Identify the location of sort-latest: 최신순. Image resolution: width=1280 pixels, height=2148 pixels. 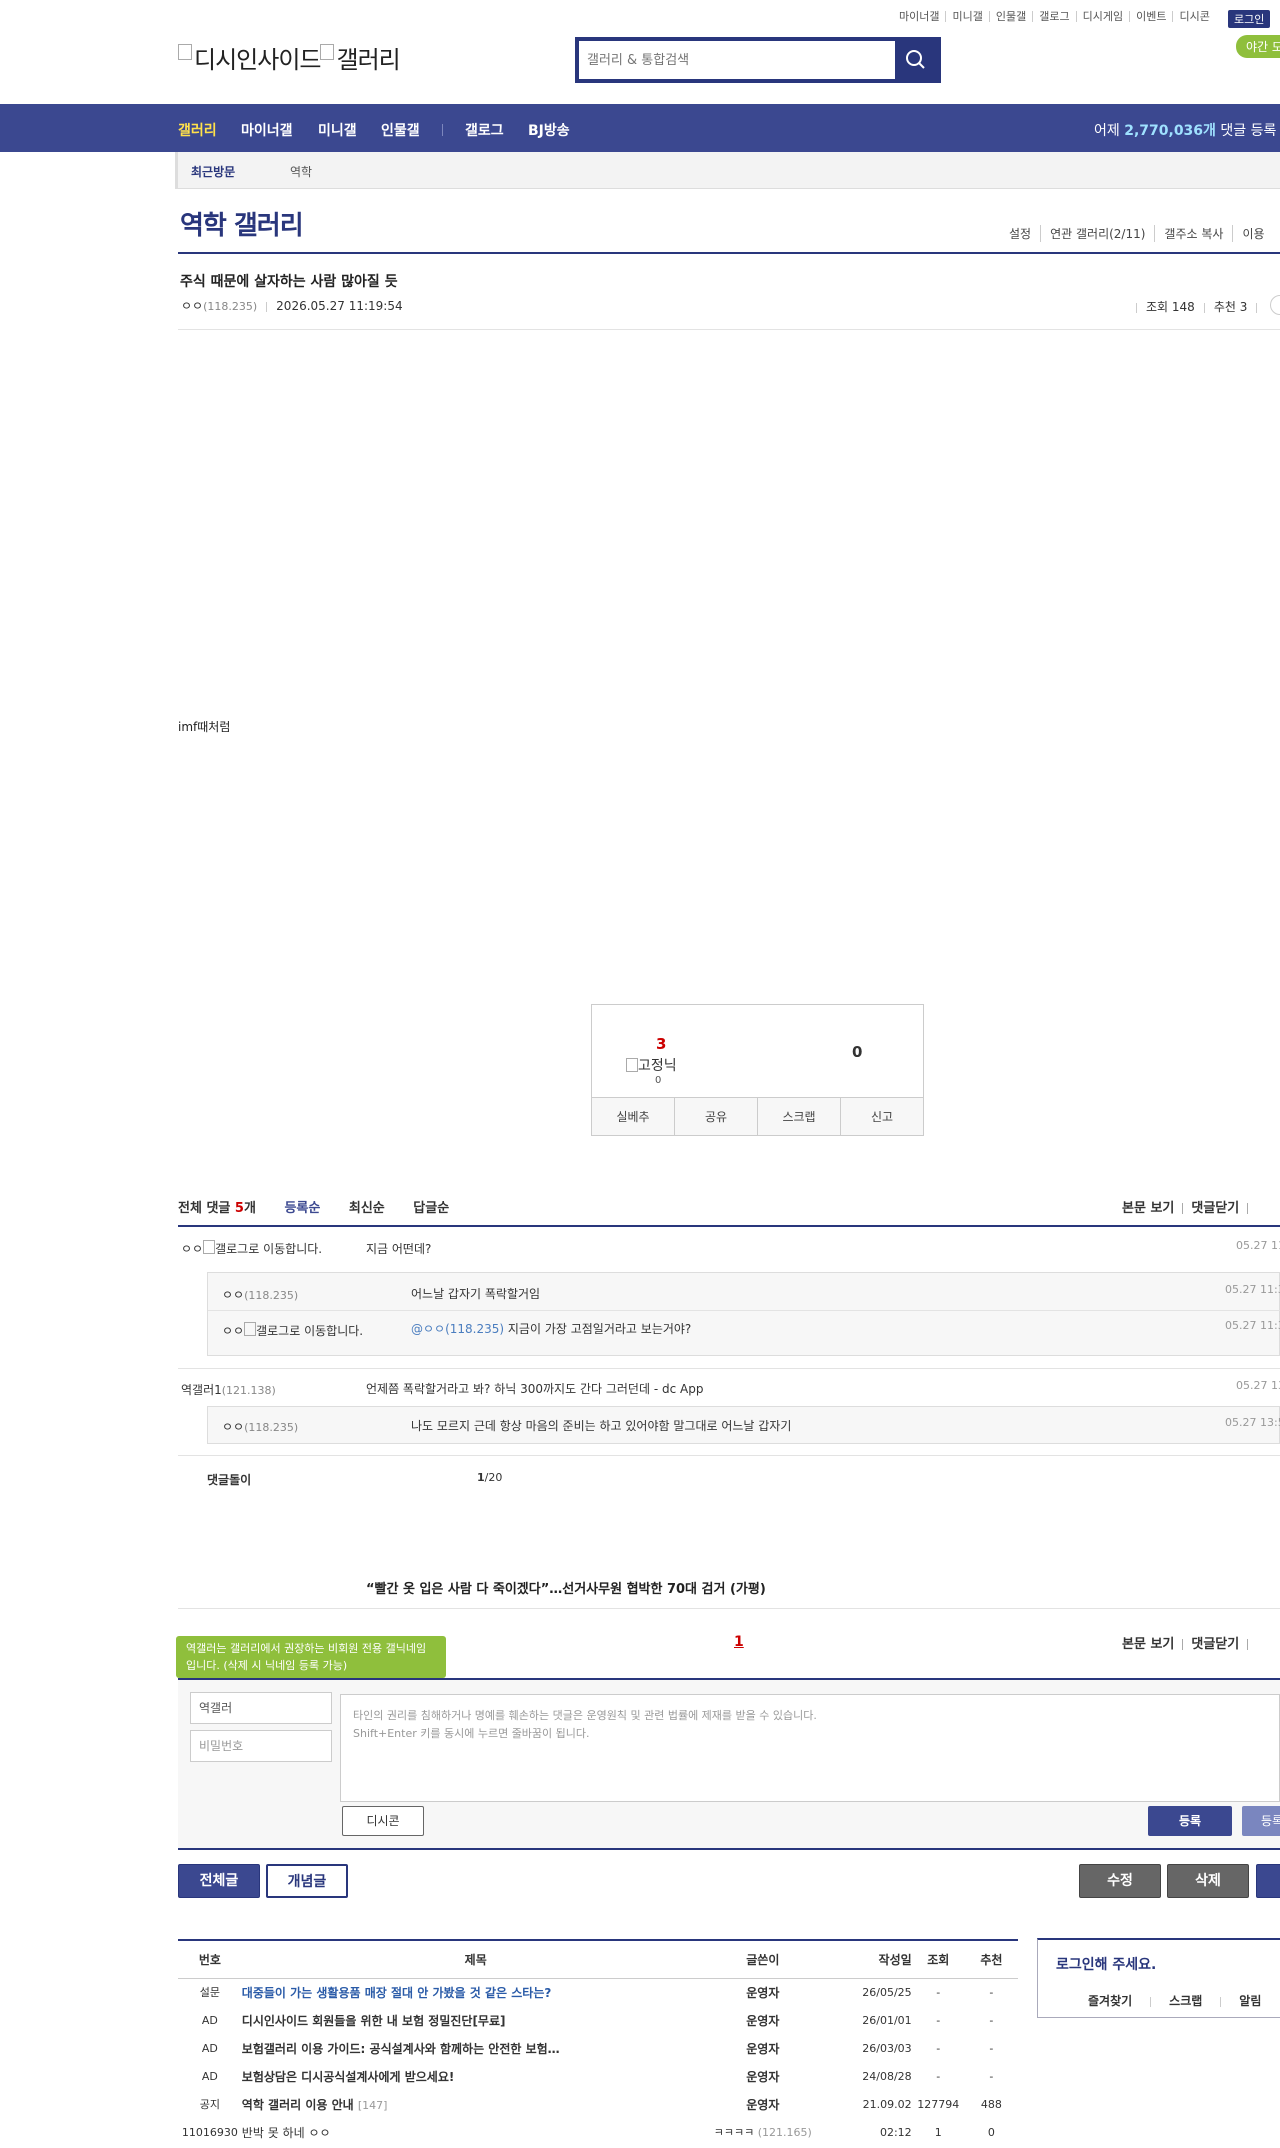
(367, 1208).